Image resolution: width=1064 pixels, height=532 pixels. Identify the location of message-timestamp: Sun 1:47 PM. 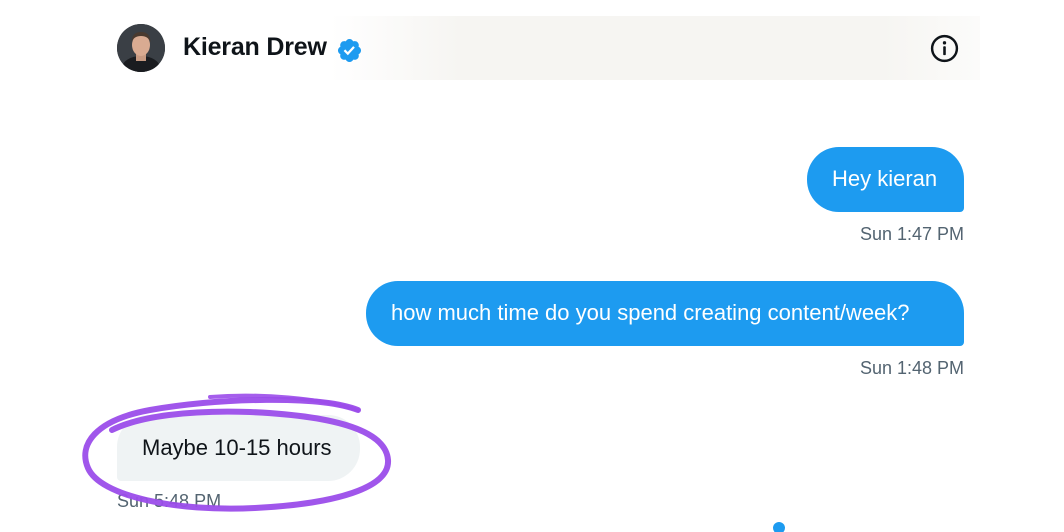
(911, 234).